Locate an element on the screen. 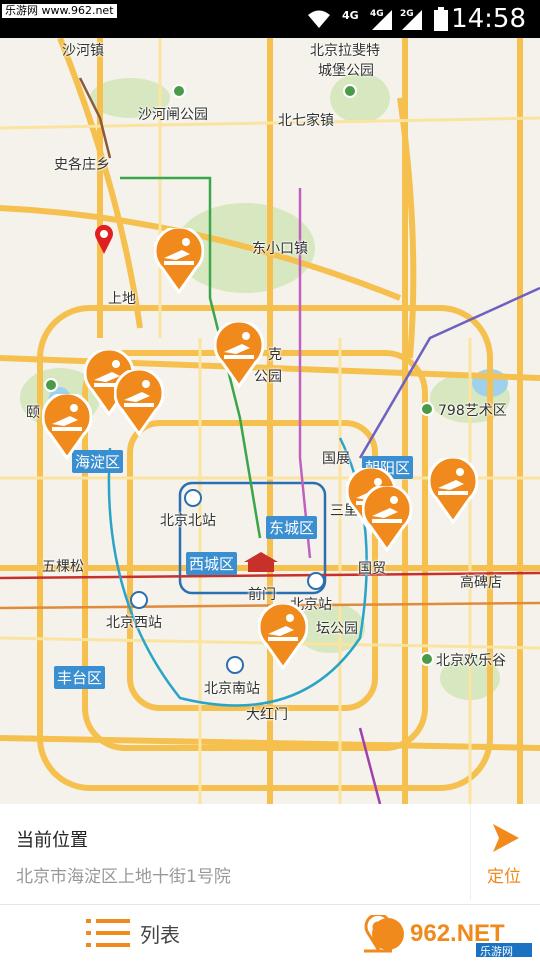 The image size is (540, 961). status-bar: 乐游网 www.962.net 4G 4G 2G 14:58 is located at coordinates (270, 19).